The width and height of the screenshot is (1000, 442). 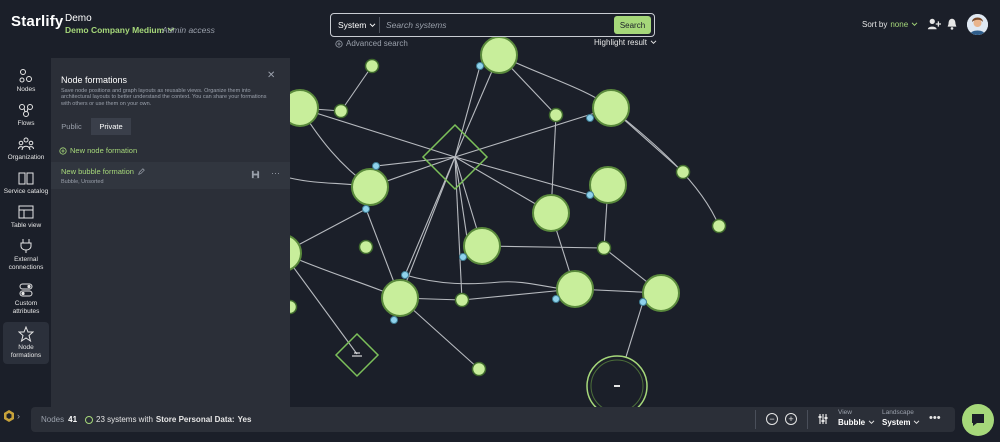 I want to click on formation-tabs: Public Private, so click(x=170, y=126).